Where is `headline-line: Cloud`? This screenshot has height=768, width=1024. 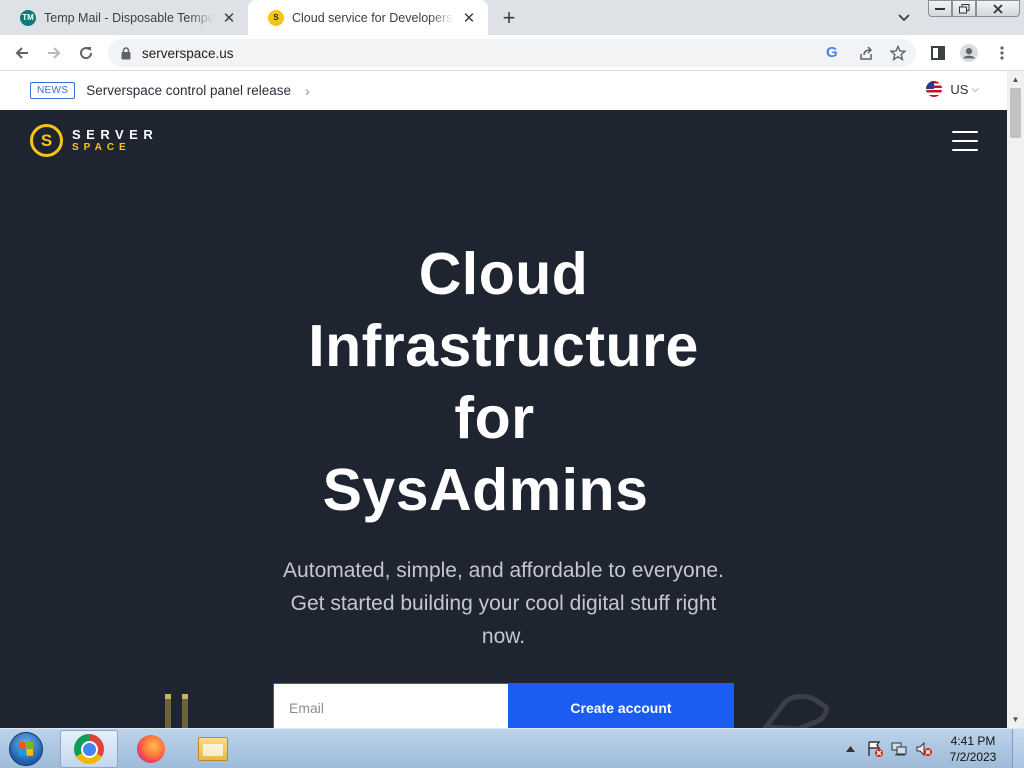 headline-line: Cloud is located at coordinates (503, 274).